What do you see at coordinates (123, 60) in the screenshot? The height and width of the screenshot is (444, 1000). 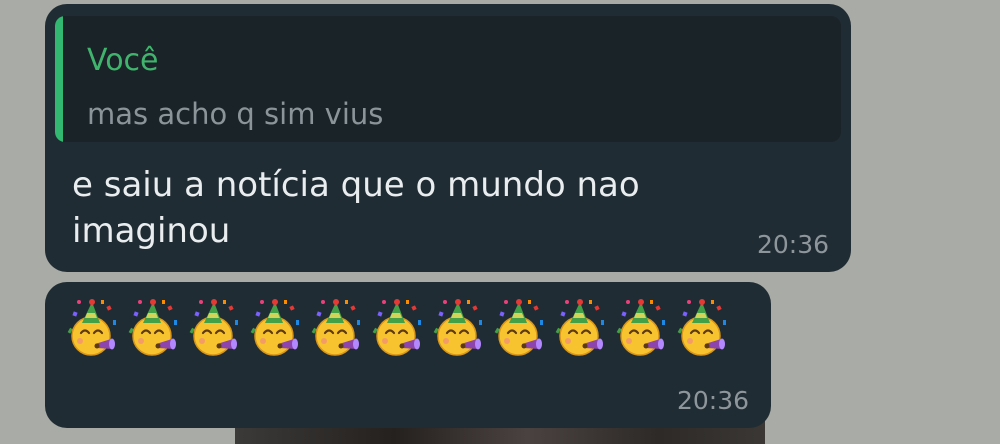 I see `quote-author: Você` at bounding box center [123, 60].